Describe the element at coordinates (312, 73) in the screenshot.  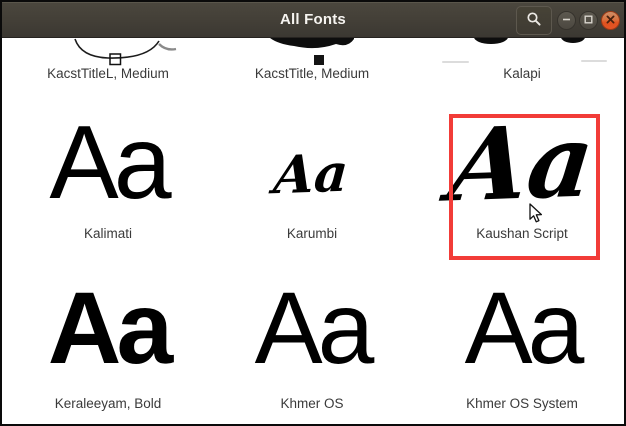
I see `font-name-label: KacstTitle, Medium` at that location.